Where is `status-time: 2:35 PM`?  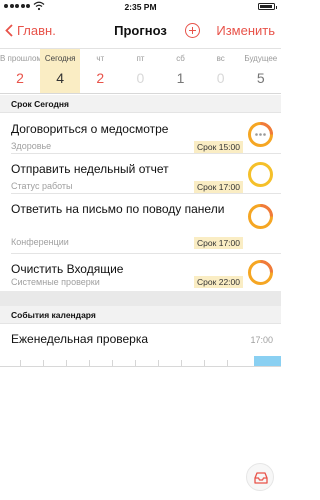
status-time: 2:35 PM is located at coordinates (140, 7).